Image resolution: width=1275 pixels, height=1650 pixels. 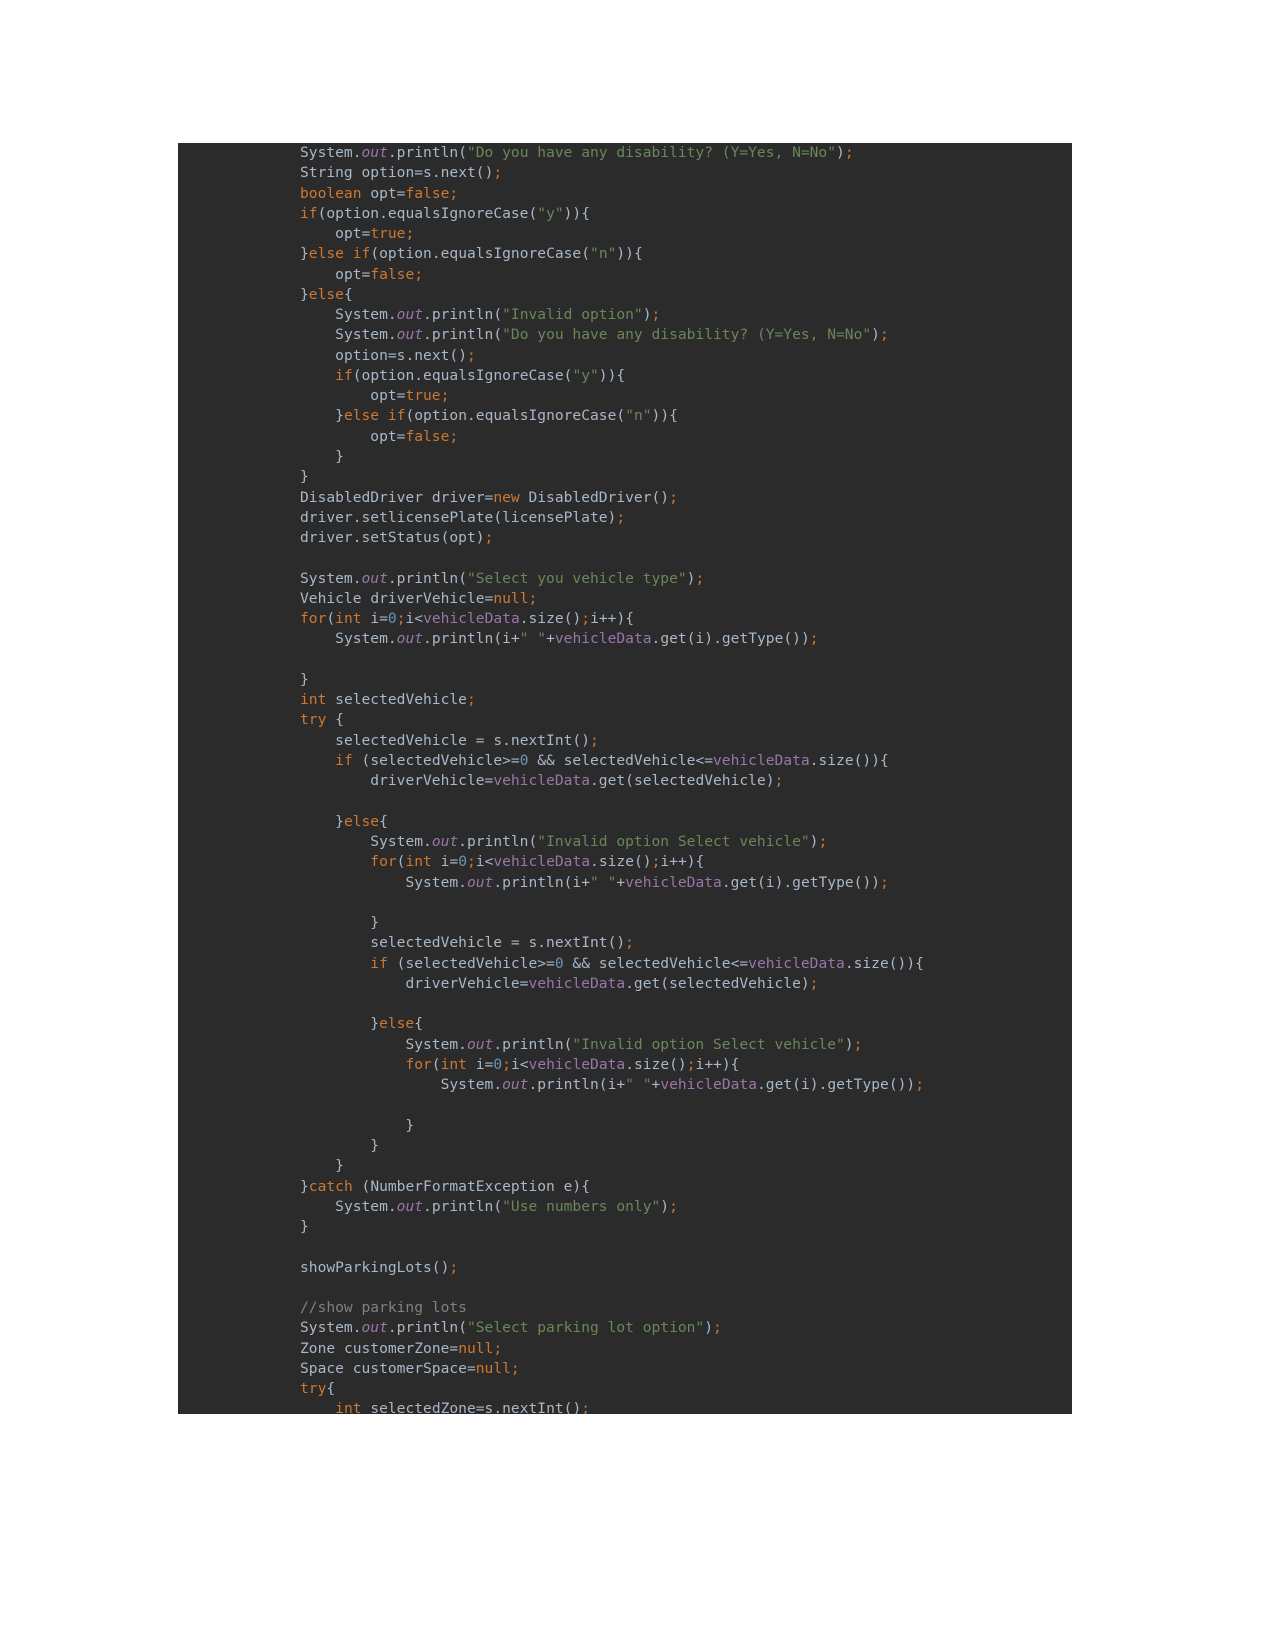 What do you see at coordinates (401, 173) in the screenshot?
I see `code-line: String option=s.next();` at bounding box center [401, 173].